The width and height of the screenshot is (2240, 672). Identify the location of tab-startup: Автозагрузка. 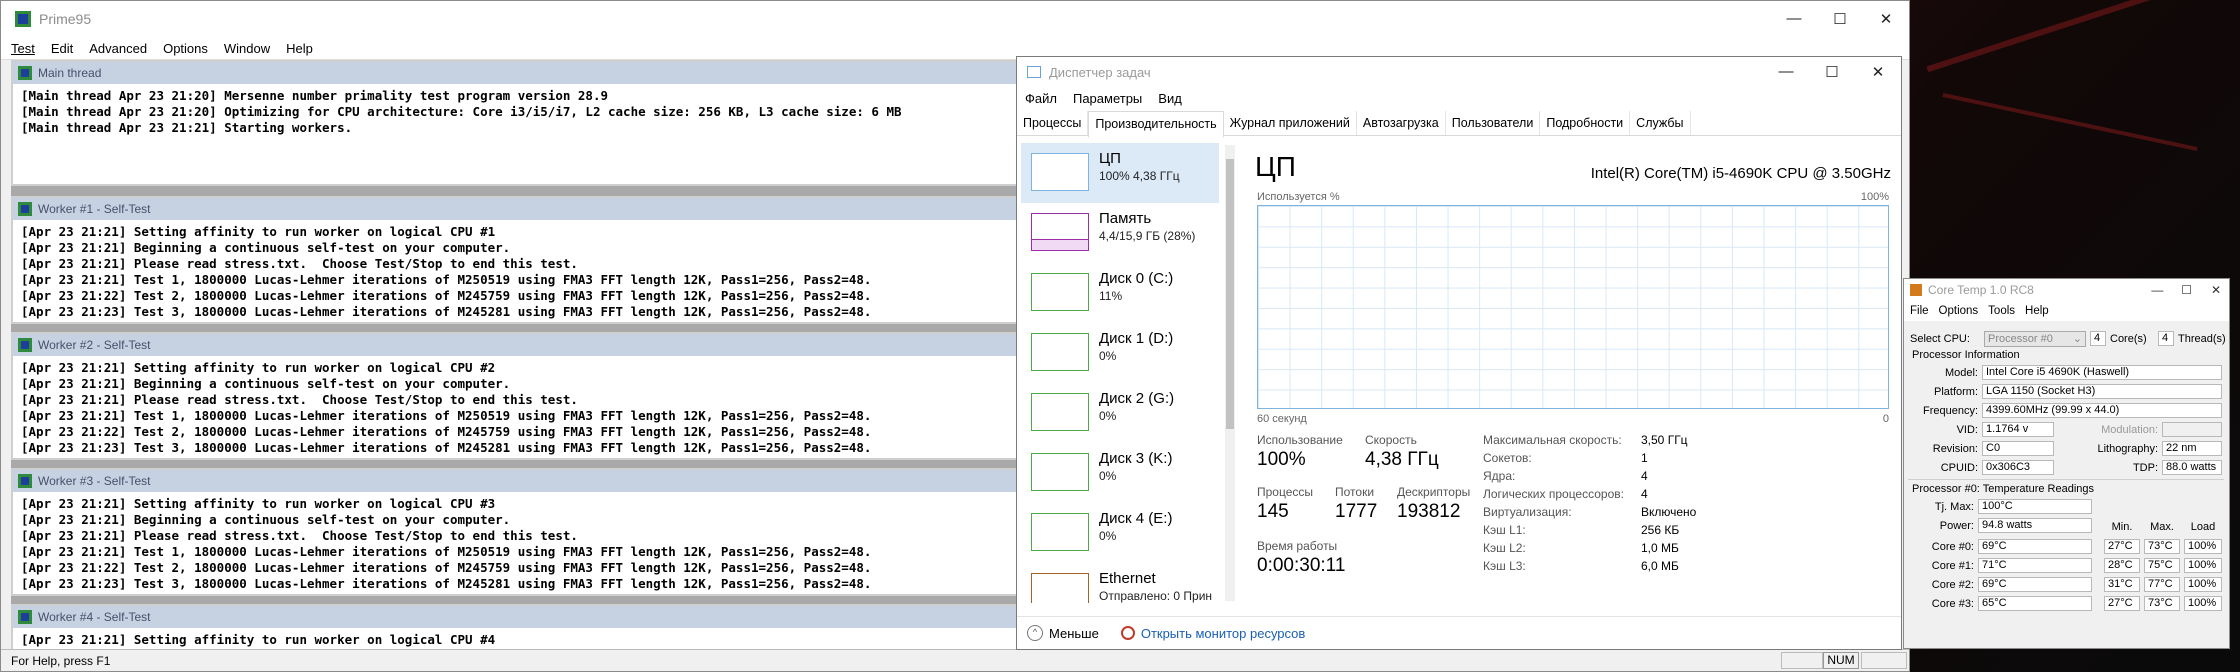
(1401, 123).